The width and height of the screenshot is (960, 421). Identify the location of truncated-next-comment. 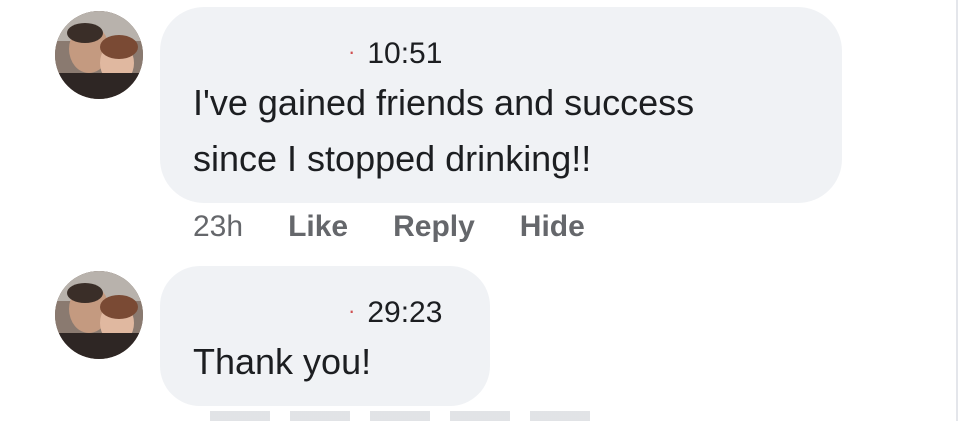
(410, 416).